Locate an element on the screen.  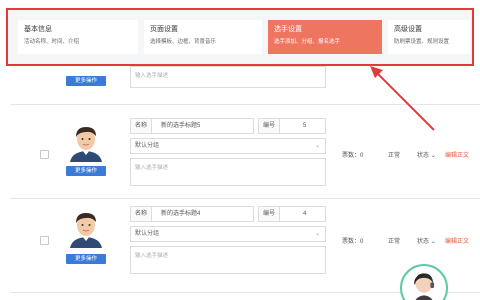
customer-service-avatar is located at coordinates (424, 282).